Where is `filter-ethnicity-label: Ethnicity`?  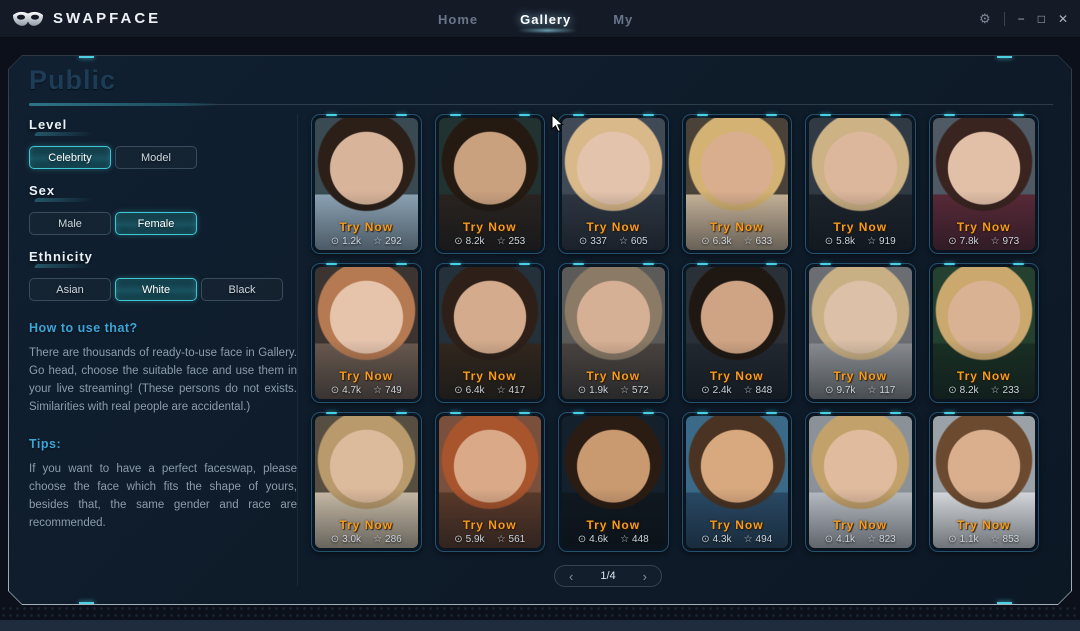 filter-ethnicity-label: Ethnicity is located at coordinates (61, 256).